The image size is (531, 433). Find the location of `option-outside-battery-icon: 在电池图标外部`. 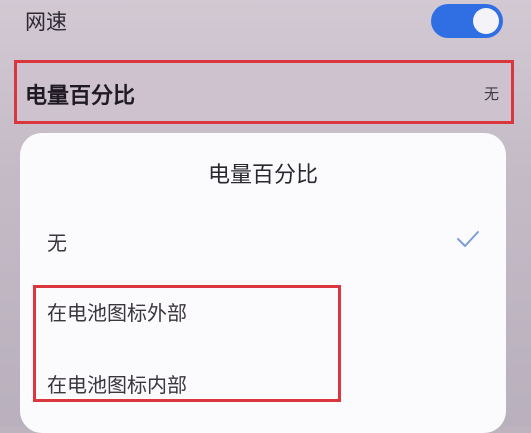

option-outside-battery-icon: 在电池图标外部 is located at coordinates (263, 311).